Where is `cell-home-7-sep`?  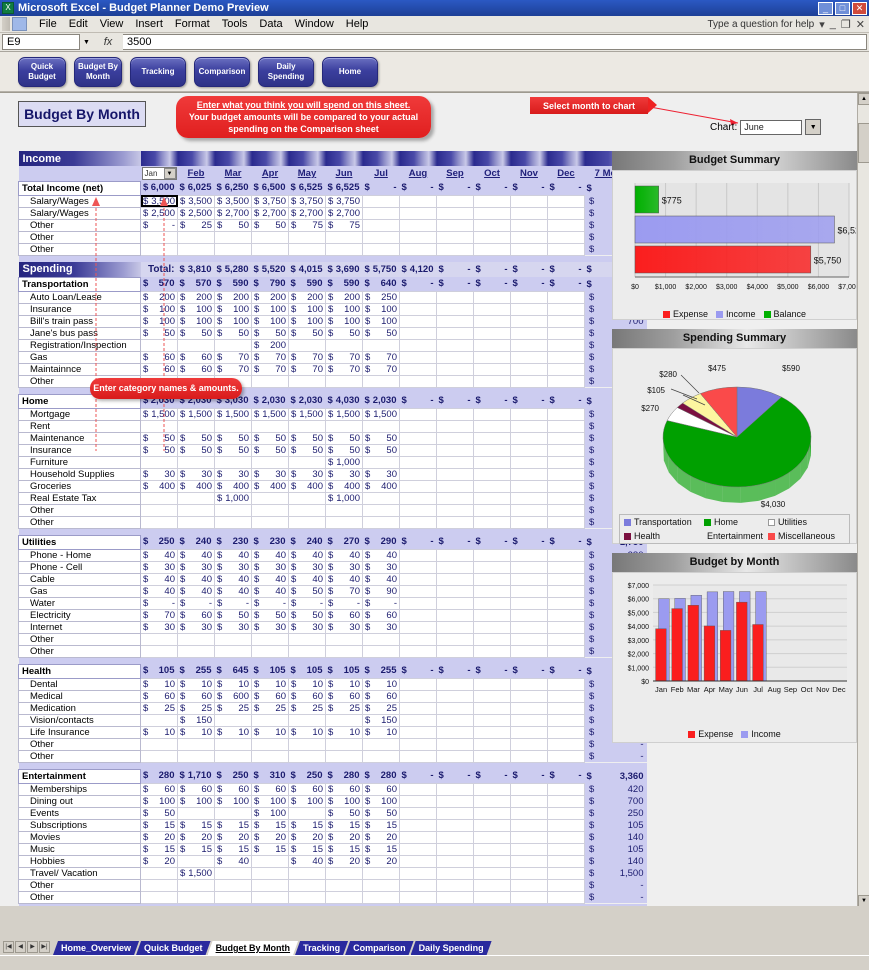
cell-home-7-sep is located at coordinates (455, 498).